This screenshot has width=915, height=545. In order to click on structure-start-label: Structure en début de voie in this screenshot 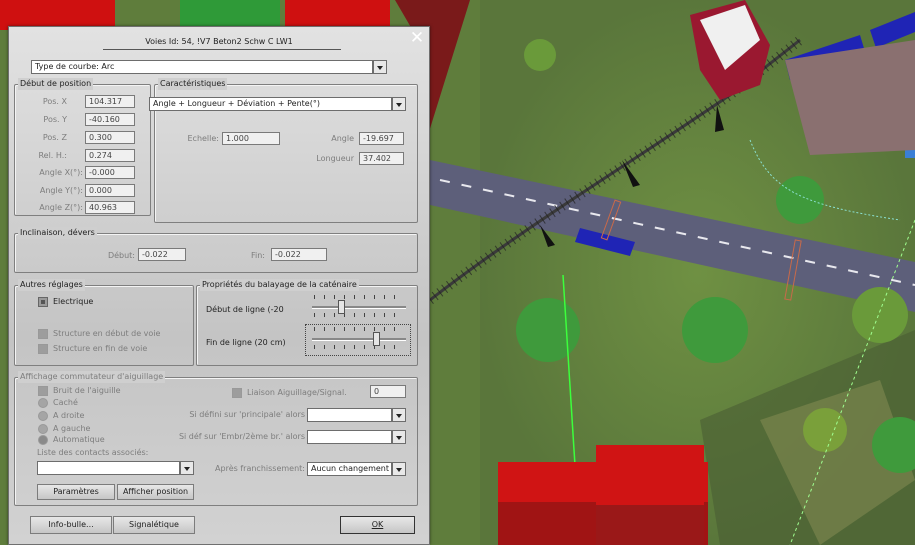, I will do `click(107, 333)`.